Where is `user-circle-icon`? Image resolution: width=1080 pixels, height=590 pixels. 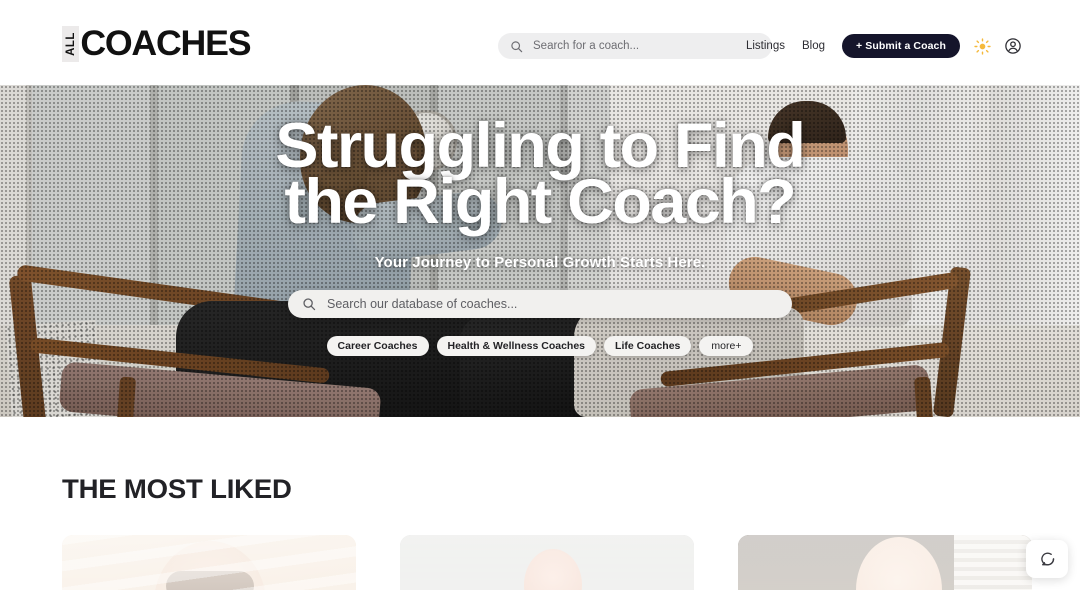
user-circle-icon is located at coordinates (1013, 46).